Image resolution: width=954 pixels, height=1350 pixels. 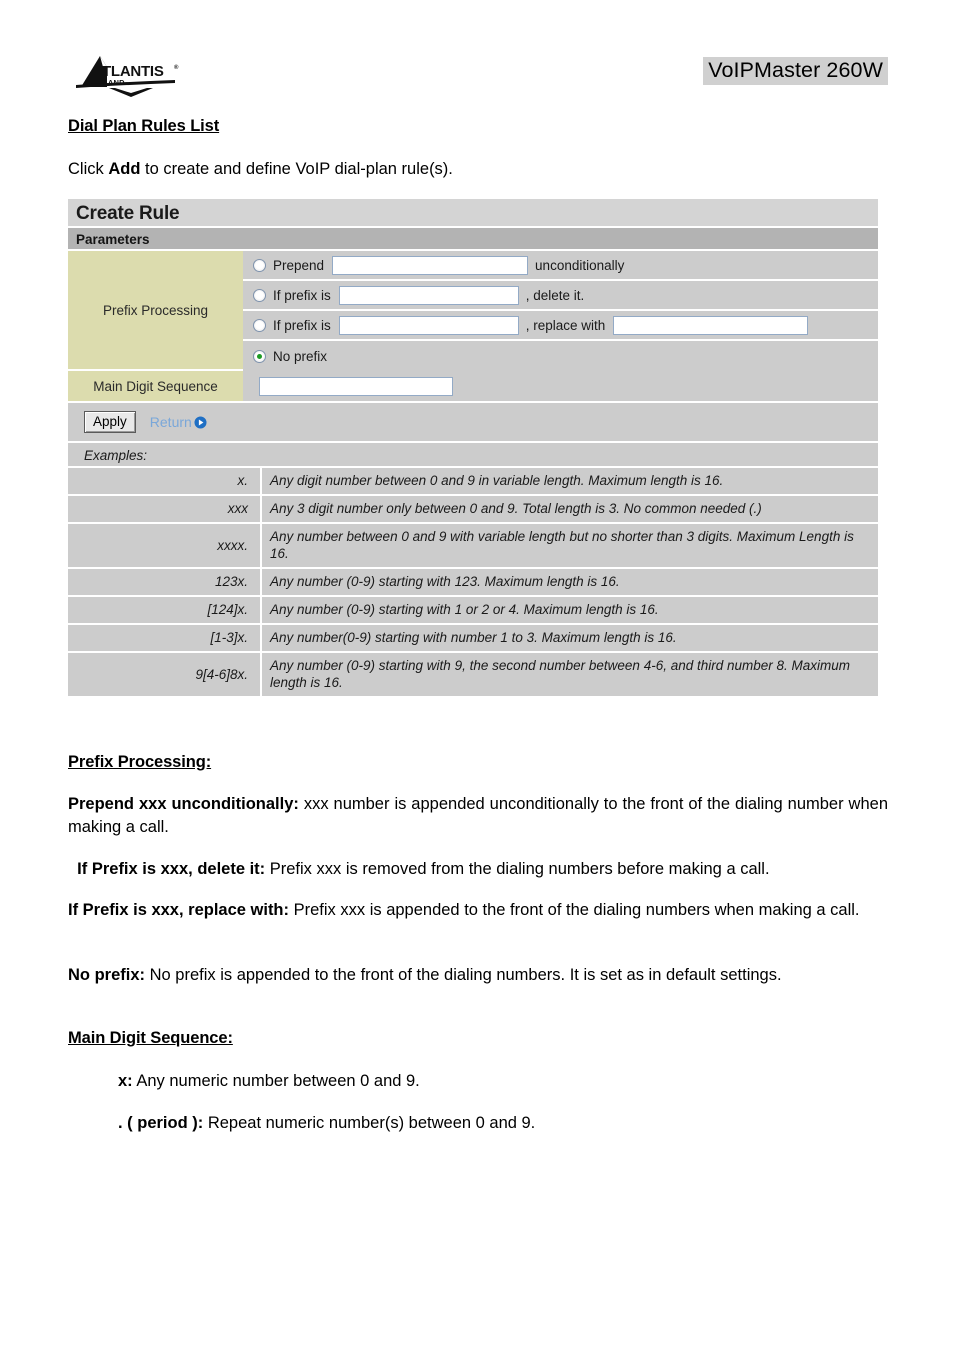 I want to click on radio-replace-prefix, so click(x=259, y=325).